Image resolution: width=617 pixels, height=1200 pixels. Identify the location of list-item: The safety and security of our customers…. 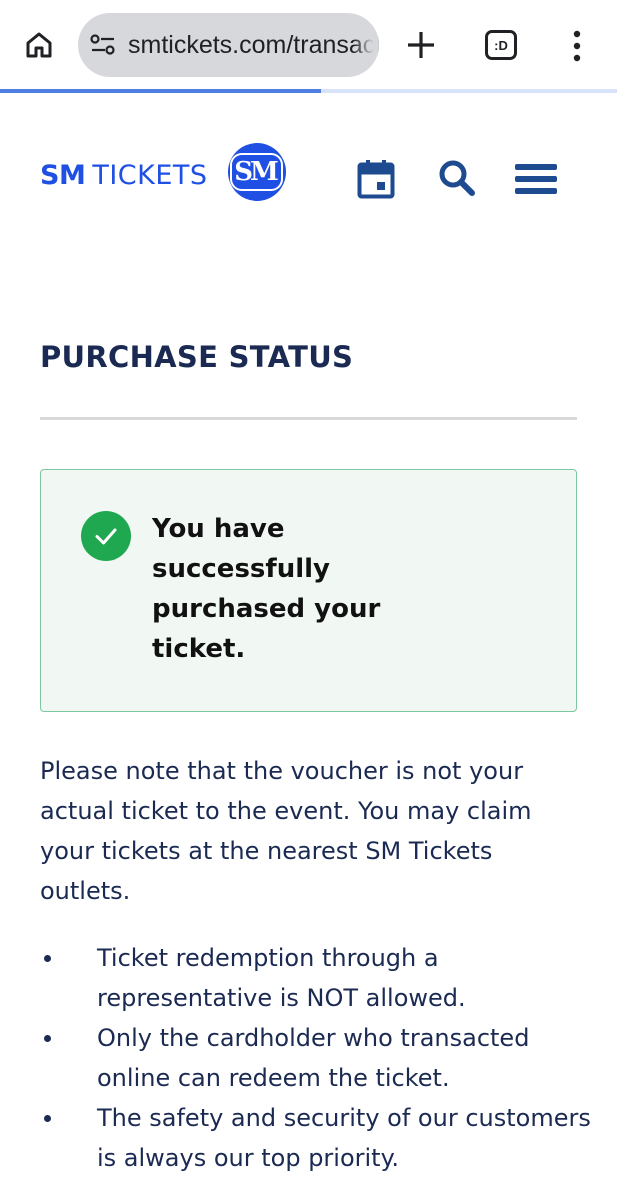
(320, 1138).